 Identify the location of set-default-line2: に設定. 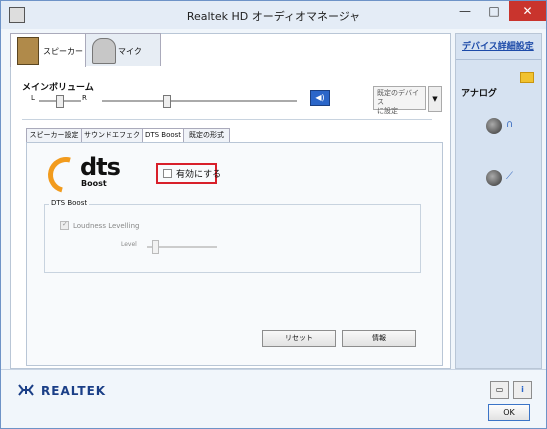
(387, 111).